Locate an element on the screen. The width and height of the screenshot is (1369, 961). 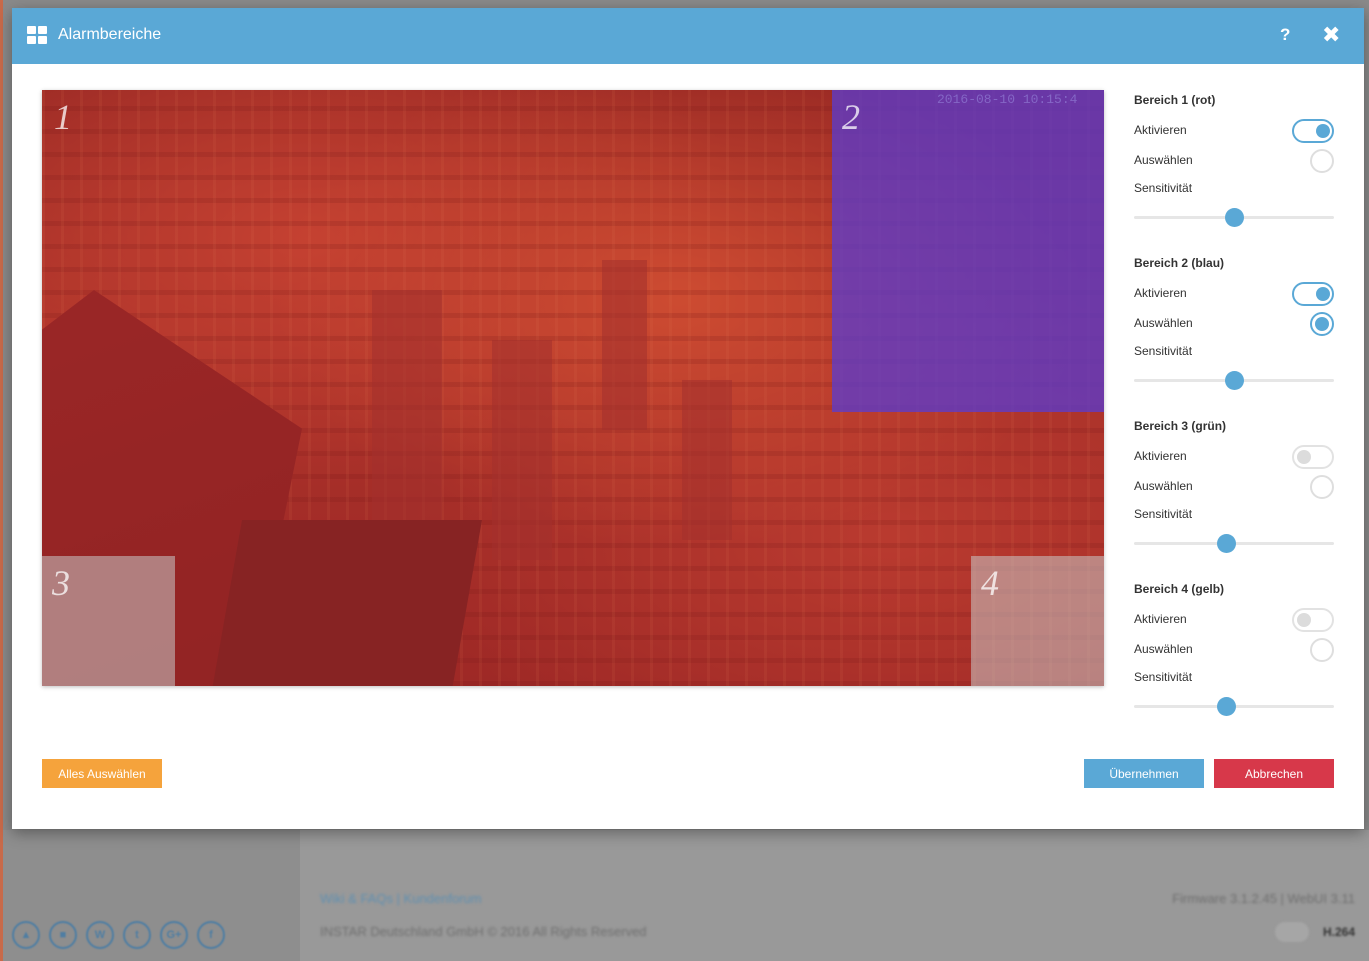
google-plus-icon: G+ is located at coordinates (174, 935).